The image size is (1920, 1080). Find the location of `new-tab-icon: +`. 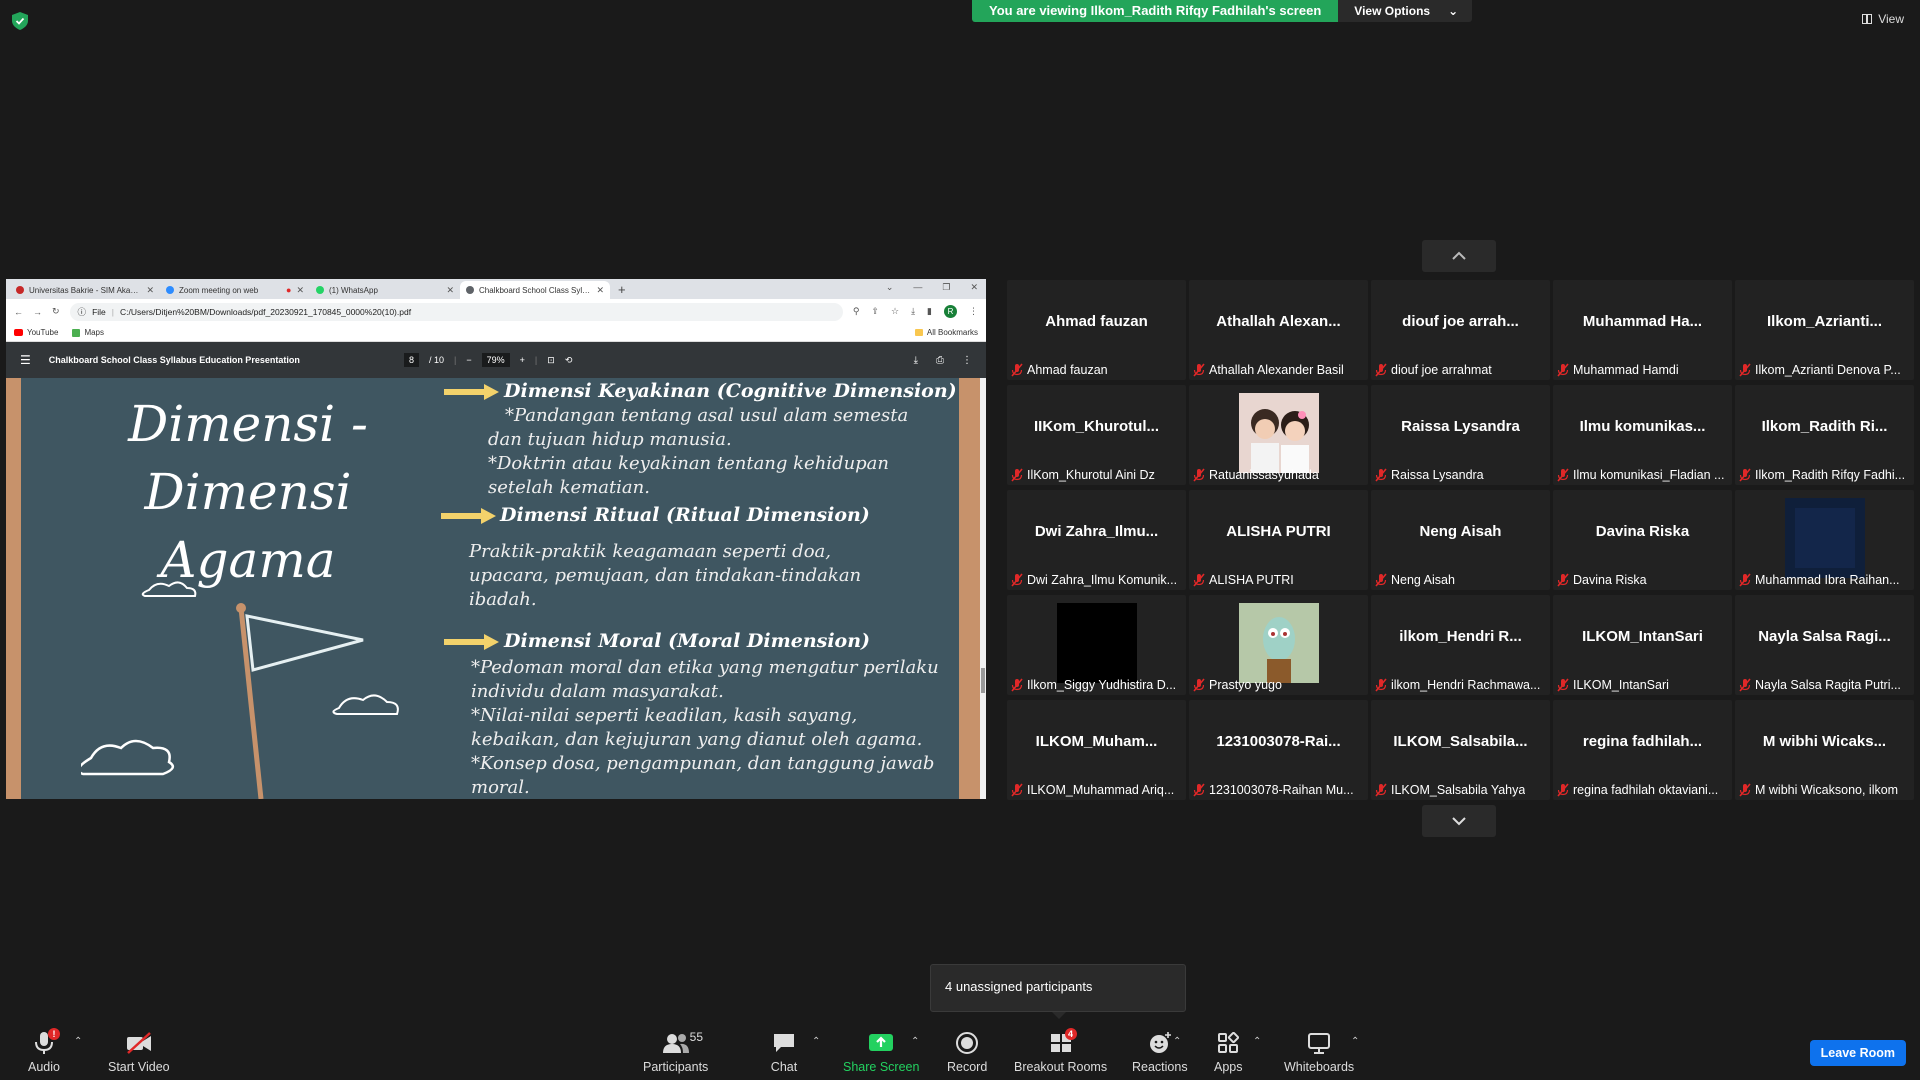

new-tab-icon: + is located at coordinates (622, 289).